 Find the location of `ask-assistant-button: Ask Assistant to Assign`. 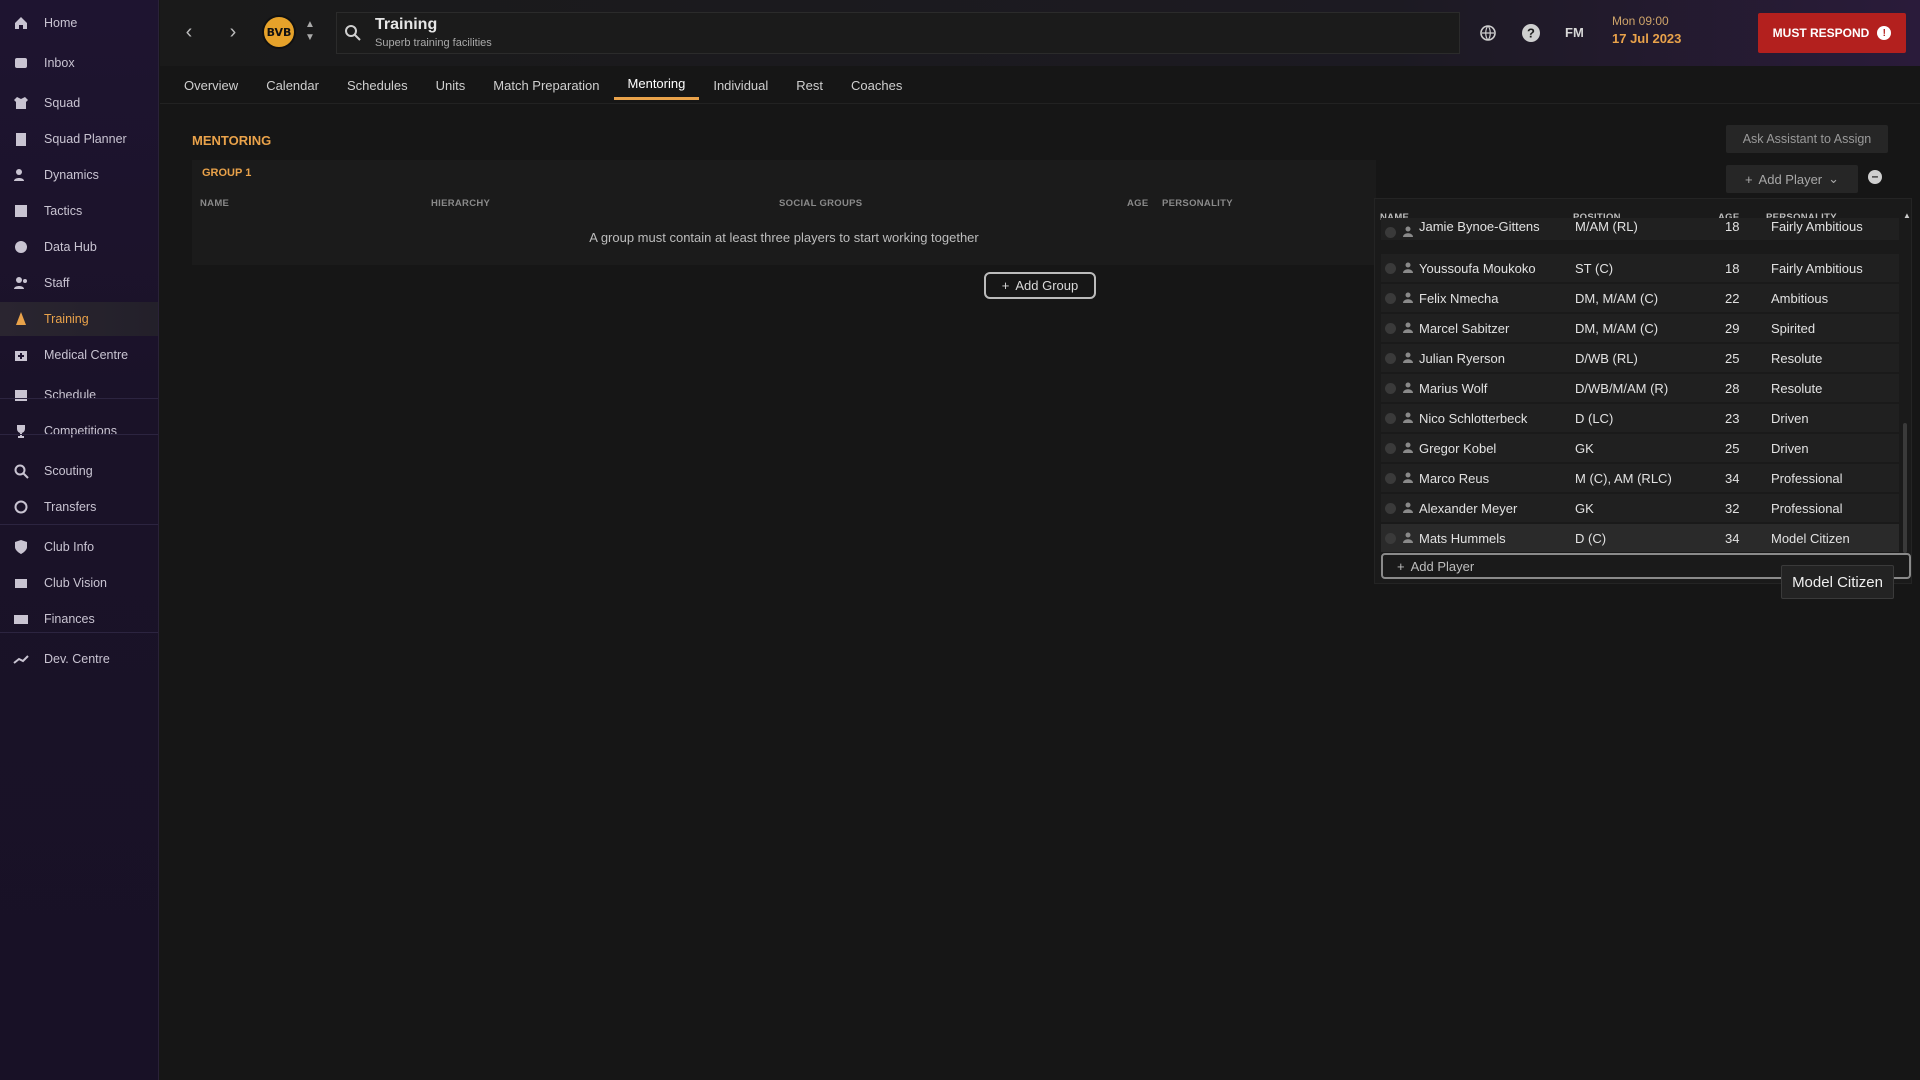

ask-assistant-button: Ask Assistant to Assign is located at coordinates (1807, 139).